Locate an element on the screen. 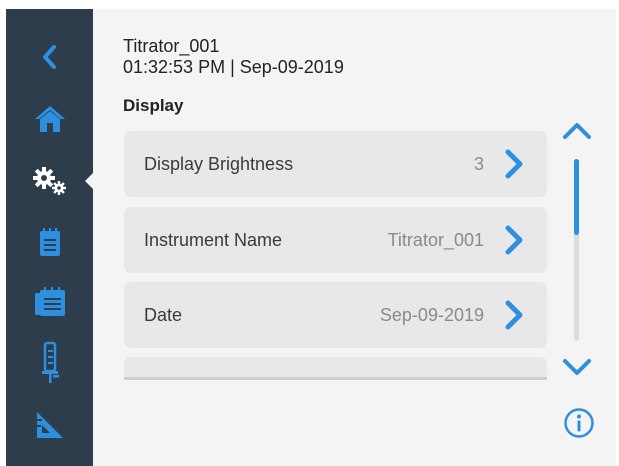  setting-label: Display Brightness is located at coordinates (219, 163).